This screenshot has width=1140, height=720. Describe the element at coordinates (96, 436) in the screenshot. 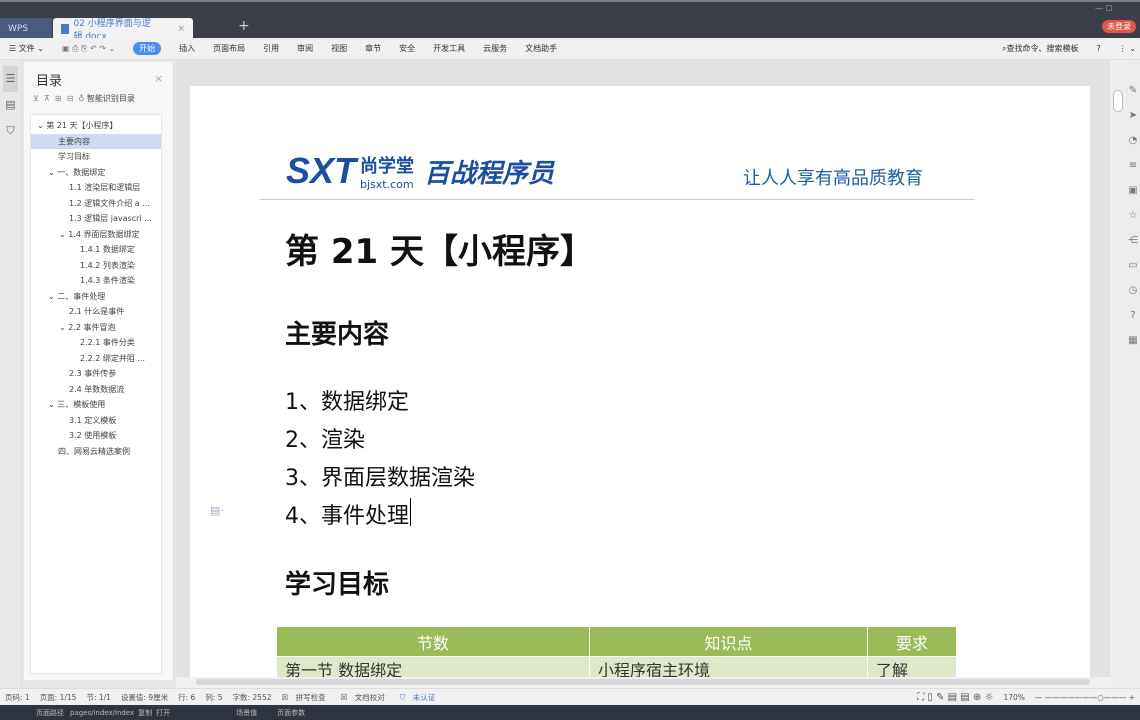

I see `toc-item: 3.2 使用模板` at that location.